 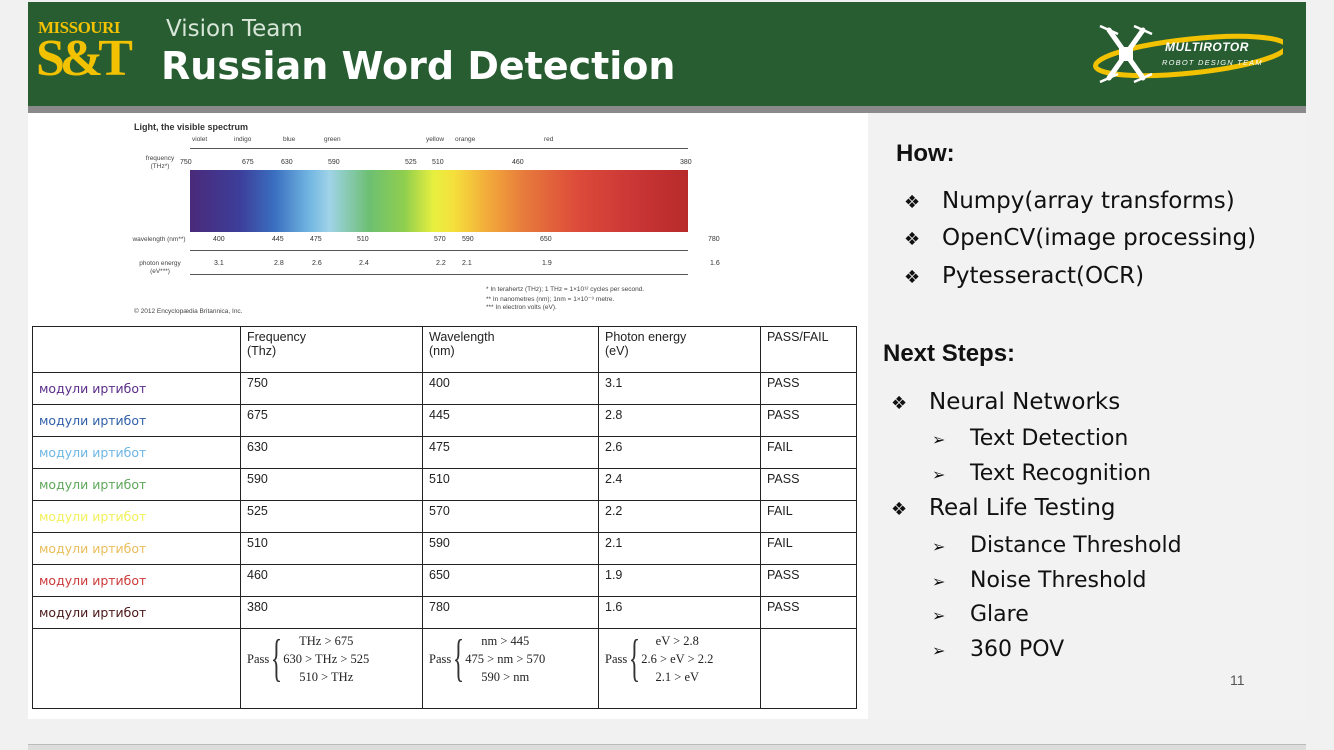 What do you see at coordinates (435, 139) in the screenshot?
I see `spectrum-color-label: yellow` at bounding box center [435, 139].